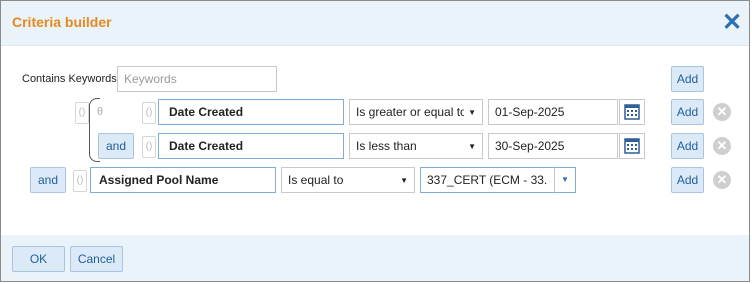 This screenshot has height=284, width=752. Describe the element at coordinates (96, 259) in the screenshot. I see `cancel-button: Cancel` at that location.